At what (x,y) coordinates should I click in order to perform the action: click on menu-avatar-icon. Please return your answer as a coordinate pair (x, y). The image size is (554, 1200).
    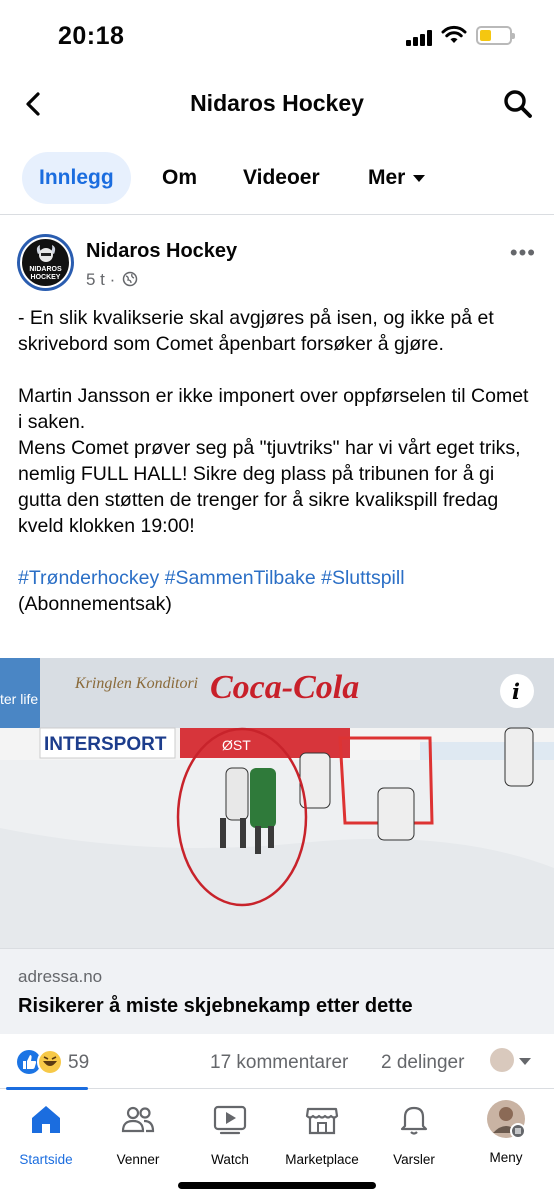
    Looking at the image, I should click on (506, 1119).